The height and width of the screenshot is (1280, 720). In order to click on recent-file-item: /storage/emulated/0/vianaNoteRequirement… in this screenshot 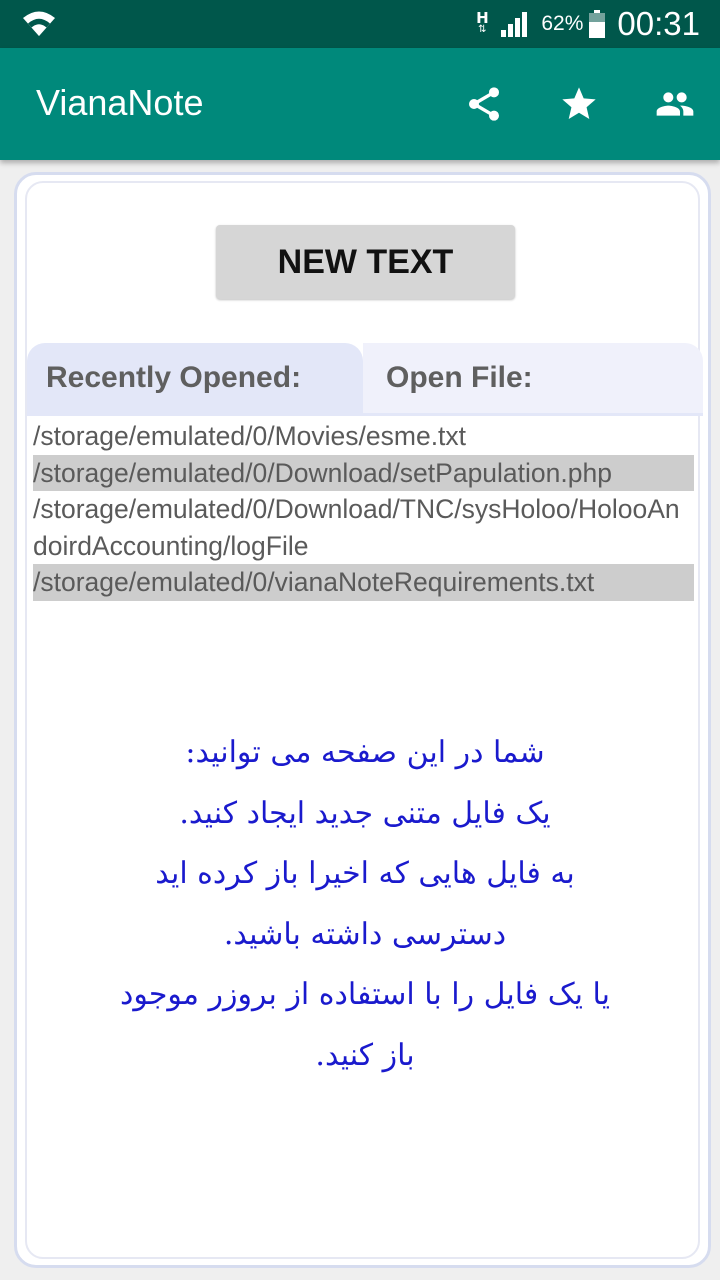, I will do `click(363, 582)`.